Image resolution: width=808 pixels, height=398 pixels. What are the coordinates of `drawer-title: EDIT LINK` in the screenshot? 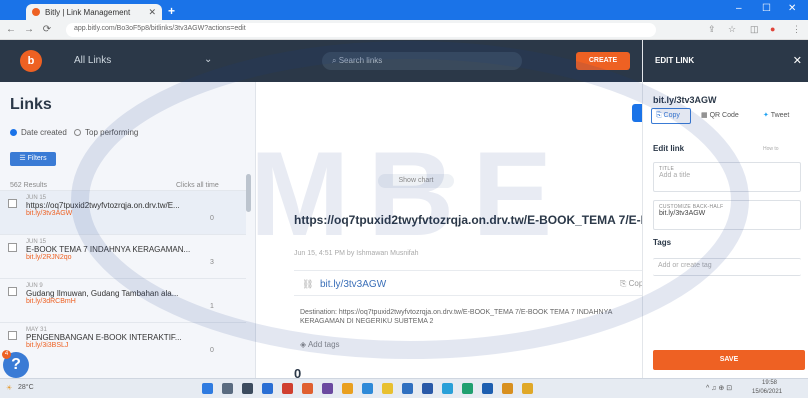 It's located at (675, 60).